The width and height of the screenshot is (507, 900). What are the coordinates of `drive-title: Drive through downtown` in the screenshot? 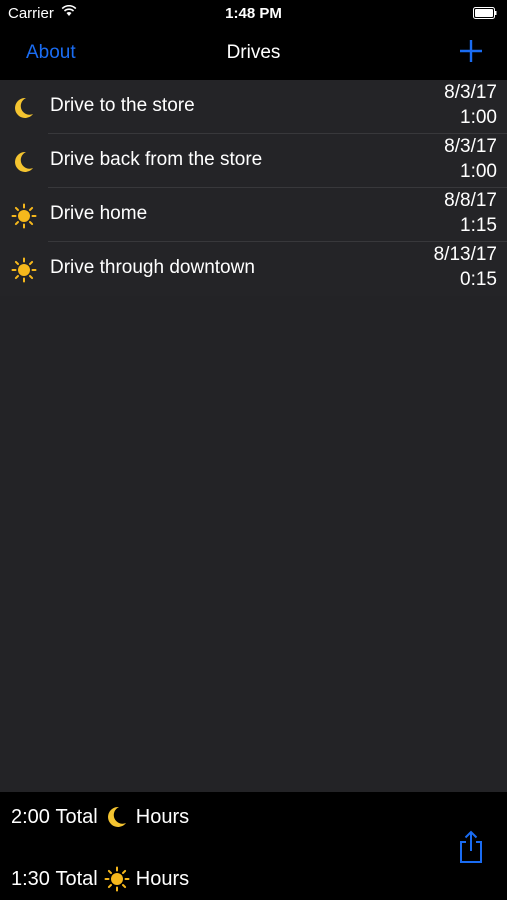 It's located at (152, 267).